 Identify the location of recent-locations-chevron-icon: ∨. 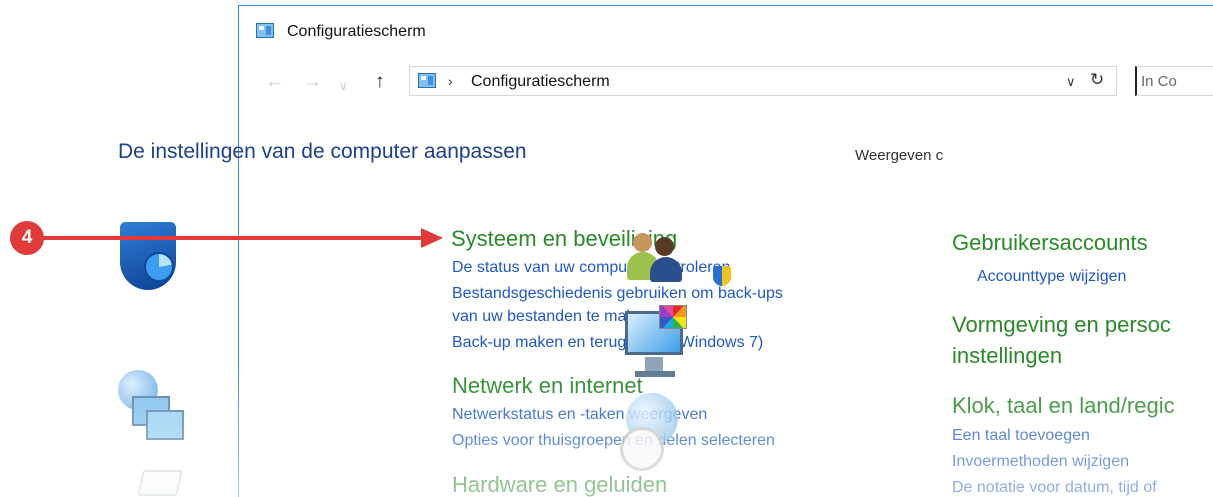
(343, 86).